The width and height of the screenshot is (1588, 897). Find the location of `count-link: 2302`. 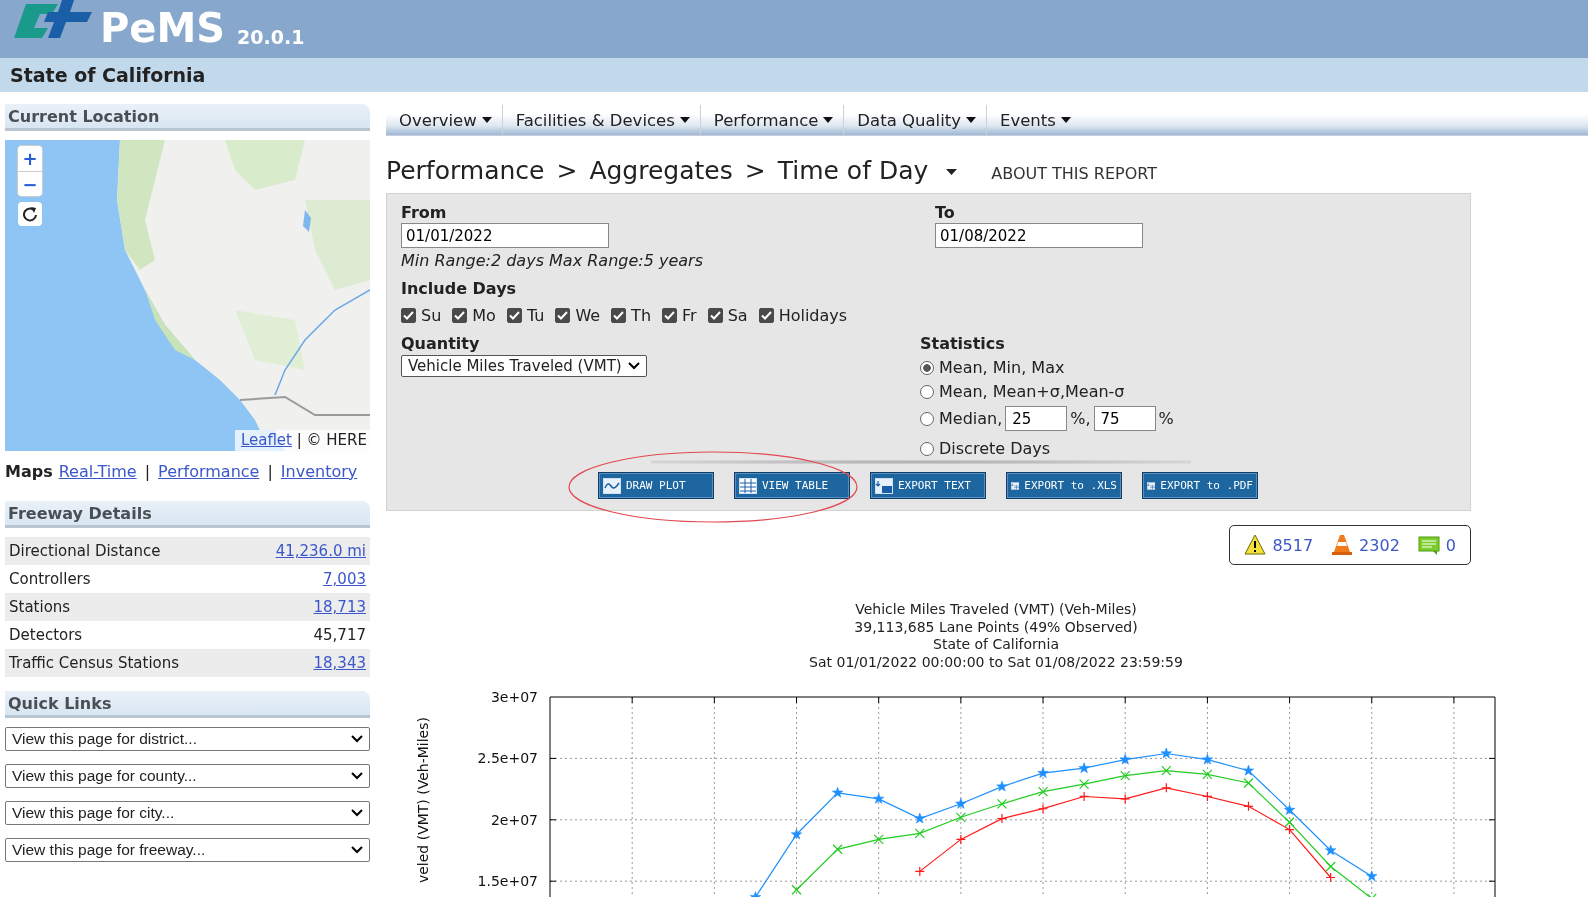

count-link: 2302 is located at coordinates (1379, 545).